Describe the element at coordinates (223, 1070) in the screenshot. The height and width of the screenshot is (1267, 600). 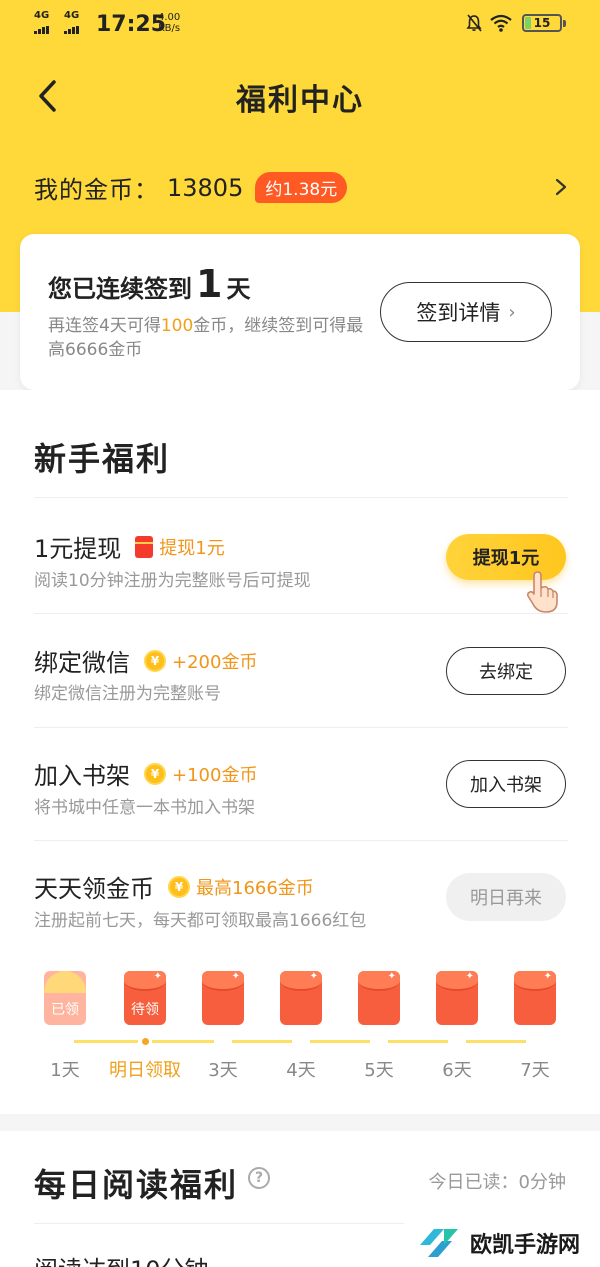
I see `day-label: 3天` at that location.